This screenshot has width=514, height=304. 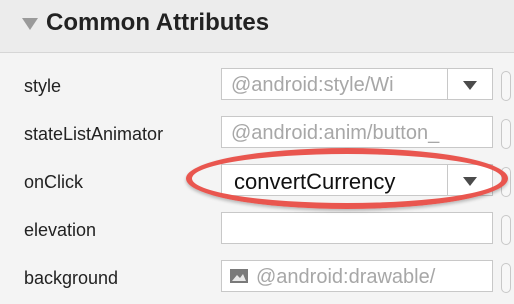 What do you see at coordinates (312, 85) in the screenshot?
I see `style-value: @android:style/Wi` at bounding box center [312, 85].